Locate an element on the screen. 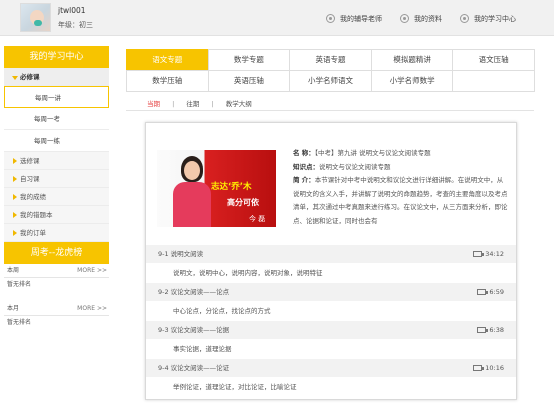  tab-primary-math: 小学名师数学 is located at coordinates (412, 81).